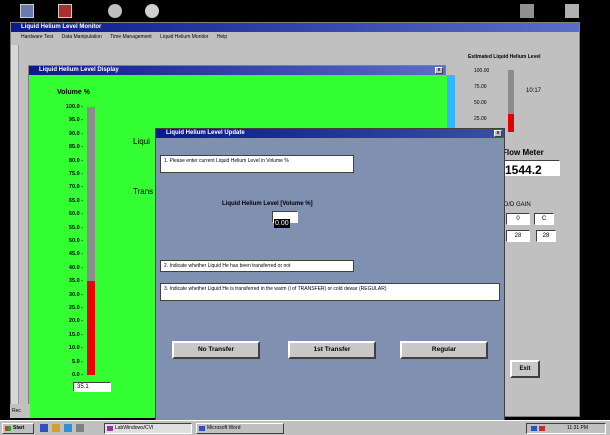 The image size is (610, 435). Describe the element at coordinates (523, 170) in the screenshot. I see `flow-meter-value: 1544.2` at that location.